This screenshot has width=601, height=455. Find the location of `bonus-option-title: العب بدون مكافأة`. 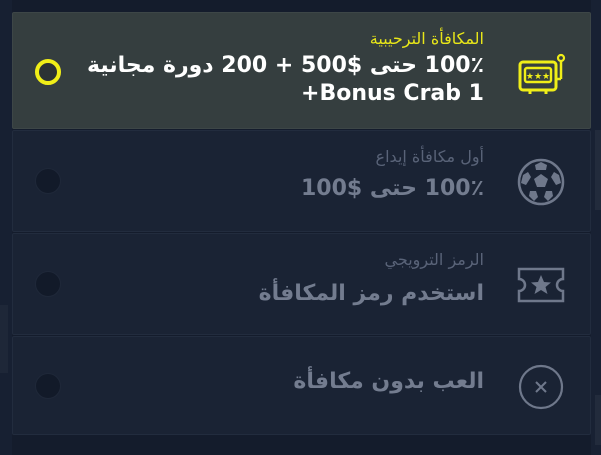

bonus-option-title: العب بدون مكافأة is located at coordinates (388, 381).